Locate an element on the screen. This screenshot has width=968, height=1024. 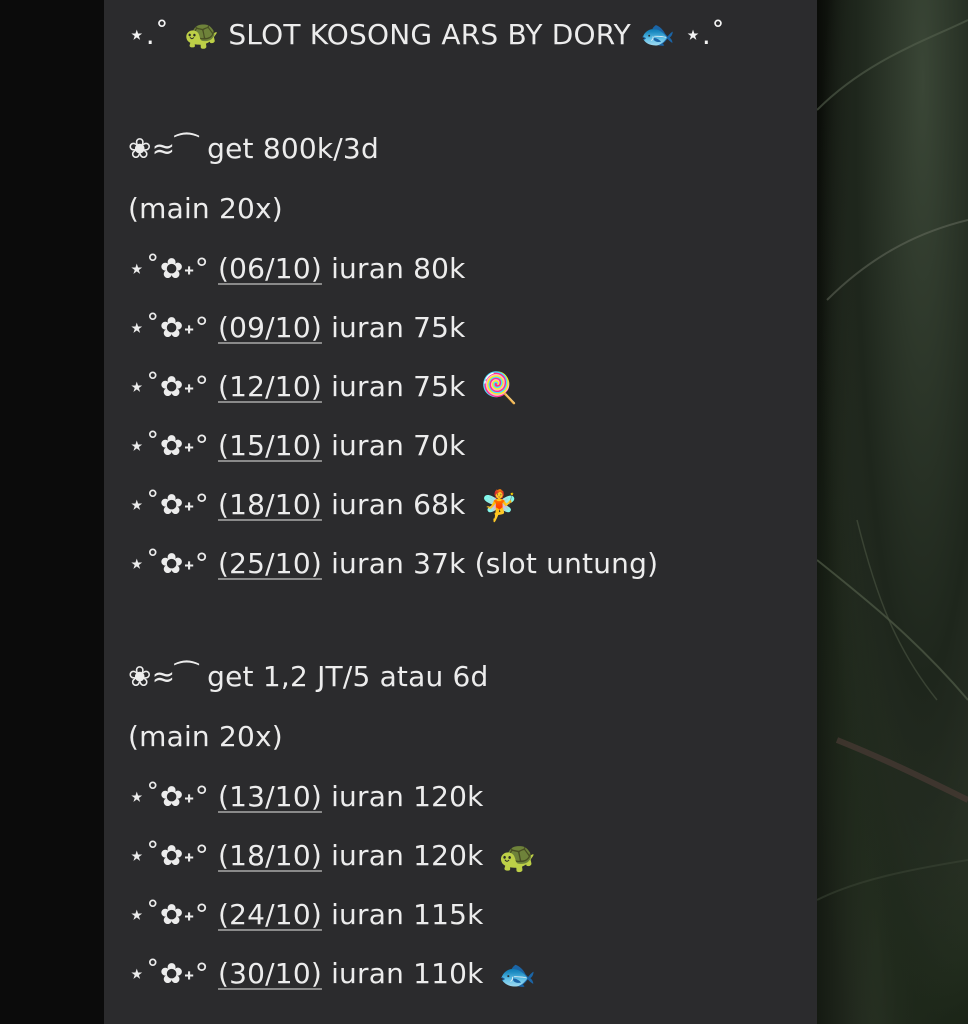
section-heading: ❀≈⁀ get 800k/3d is located at coordinates (253, 149).